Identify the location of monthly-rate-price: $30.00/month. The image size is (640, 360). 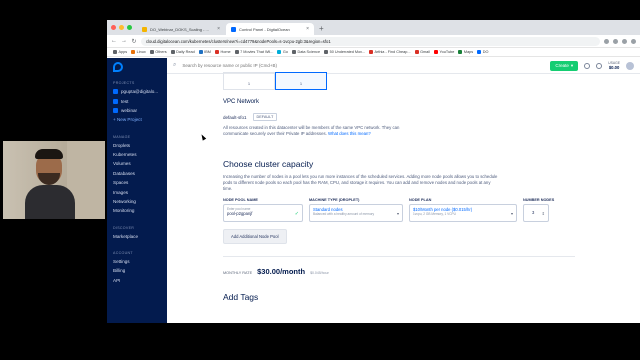
(281, 271).